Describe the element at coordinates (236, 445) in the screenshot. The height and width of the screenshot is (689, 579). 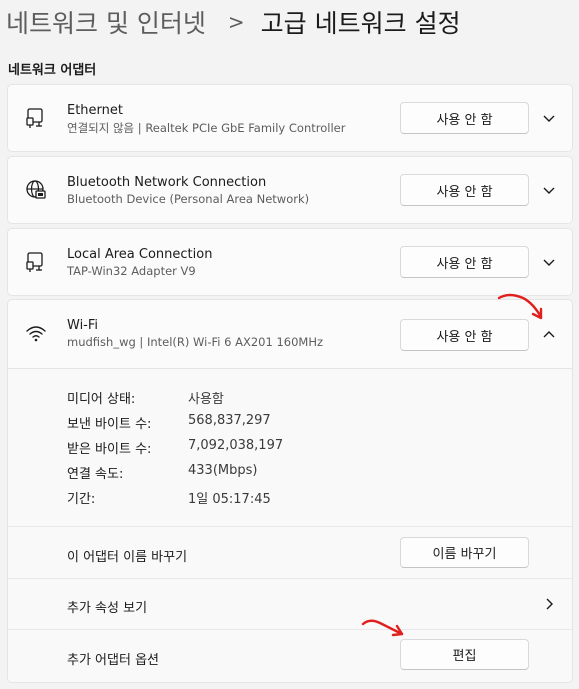
I see `property-value: 7,092,038,197` at that location.